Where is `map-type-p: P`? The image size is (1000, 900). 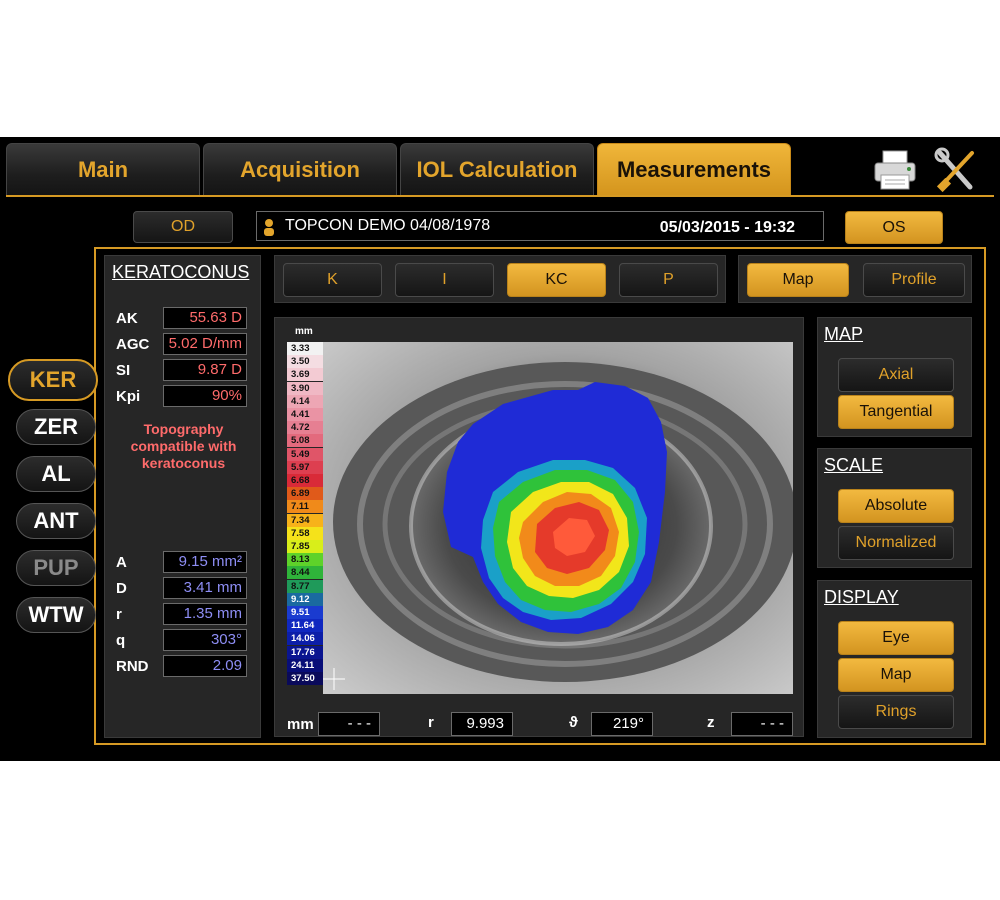 map-type-p: P is located at coordinates (668, 280).